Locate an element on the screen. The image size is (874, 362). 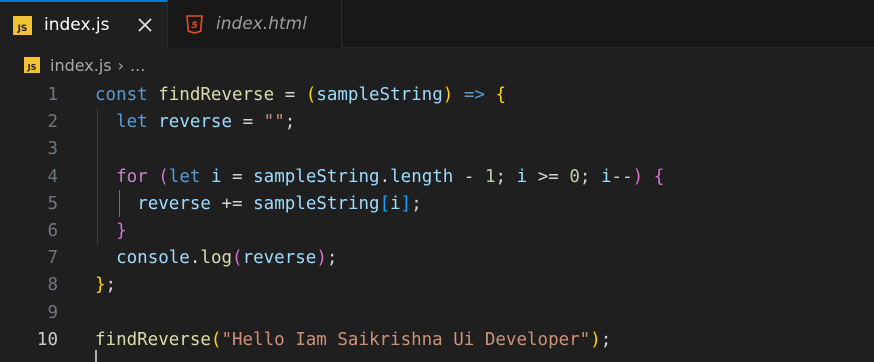
line-number: 1 is located at coordinates (52, 95).